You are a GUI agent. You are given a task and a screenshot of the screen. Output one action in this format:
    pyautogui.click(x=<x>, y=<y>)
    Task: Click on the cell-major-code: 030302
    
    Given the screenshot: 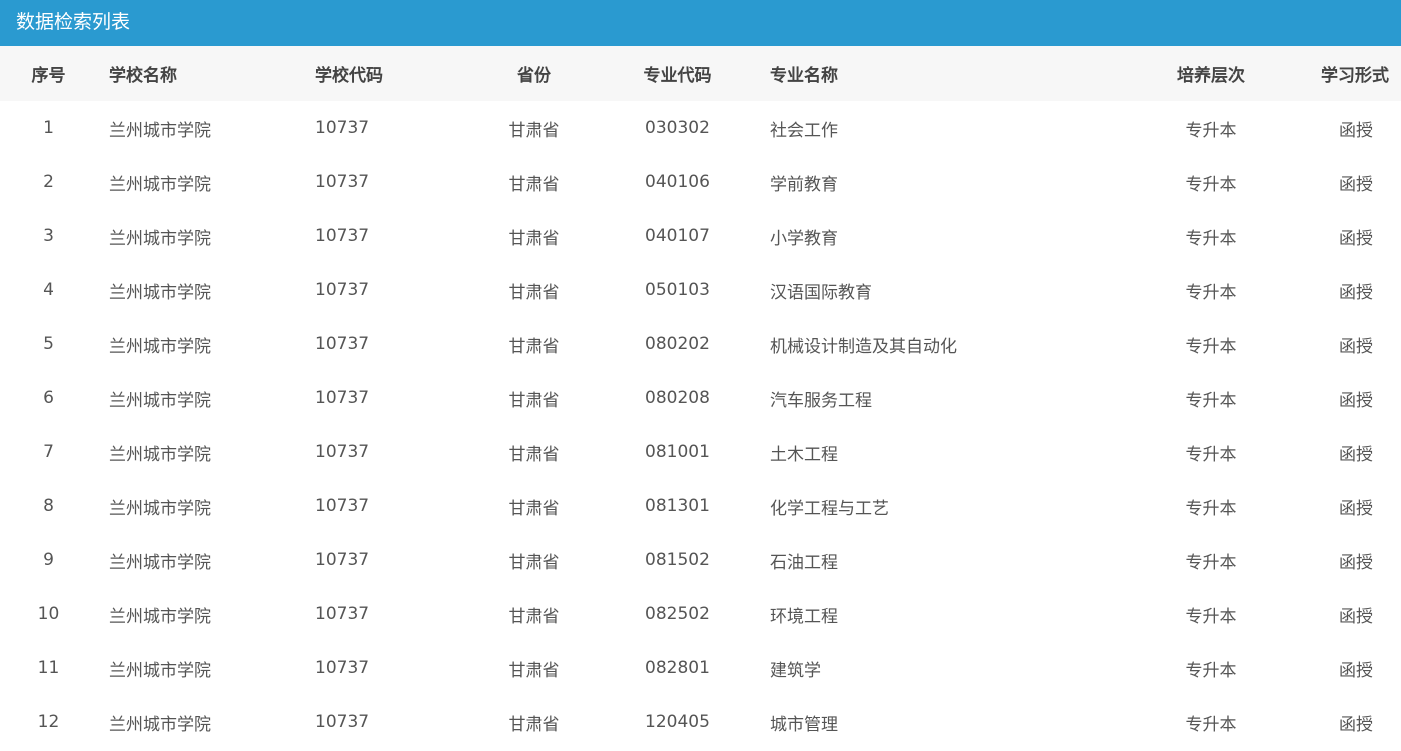 What is the action you would take?
    pyautogui.click(x=677, y=128)
    